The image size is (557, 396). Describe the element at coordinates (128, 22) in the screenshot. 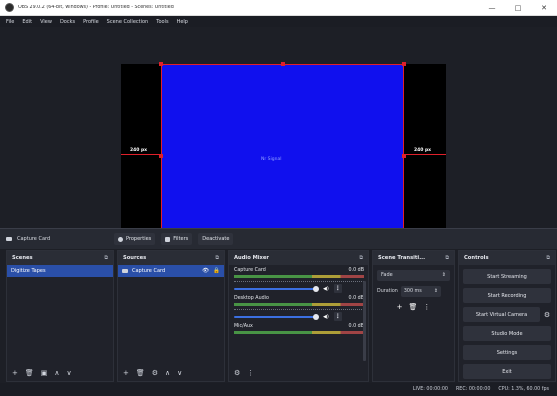

I see `menu-scene-collection: Scene Collection` at that location.